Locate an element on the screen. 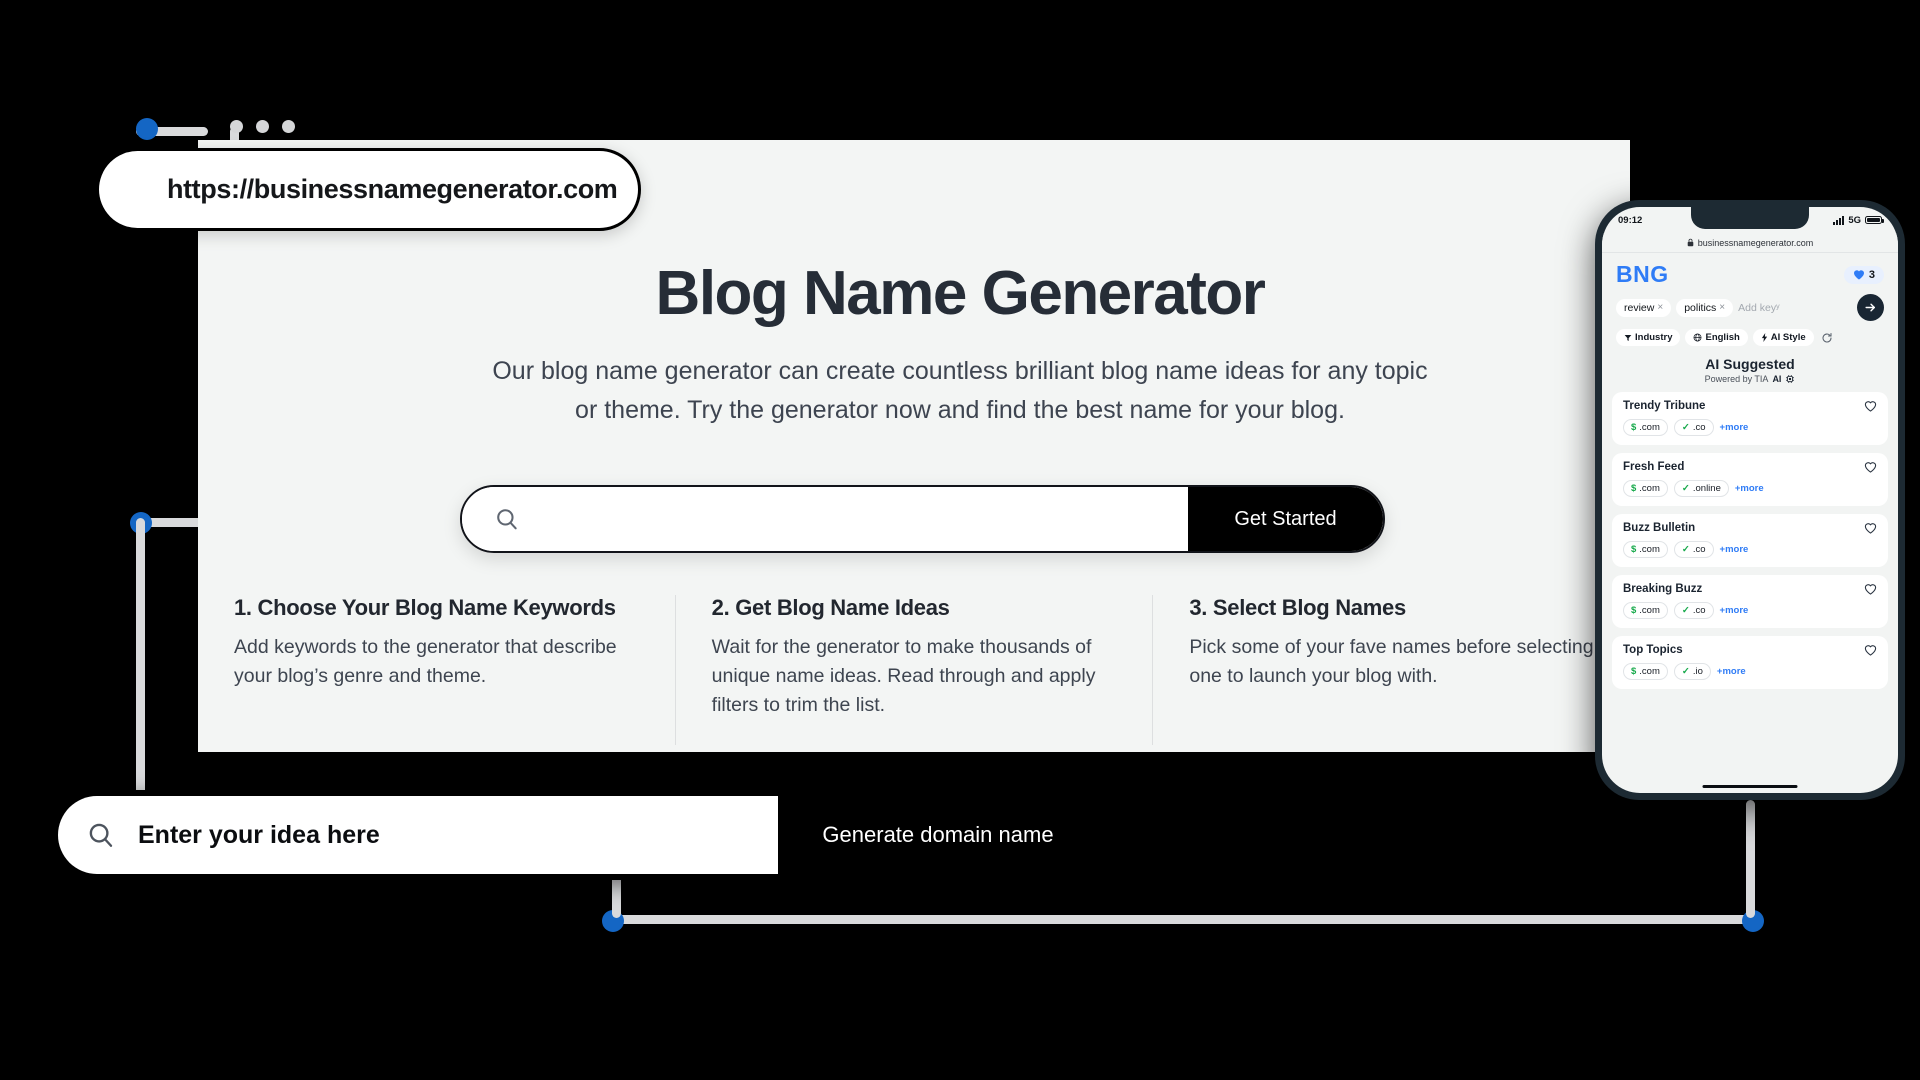 The image size is (1920, 1080). battery-icon is located at coordinates (1874, 220).